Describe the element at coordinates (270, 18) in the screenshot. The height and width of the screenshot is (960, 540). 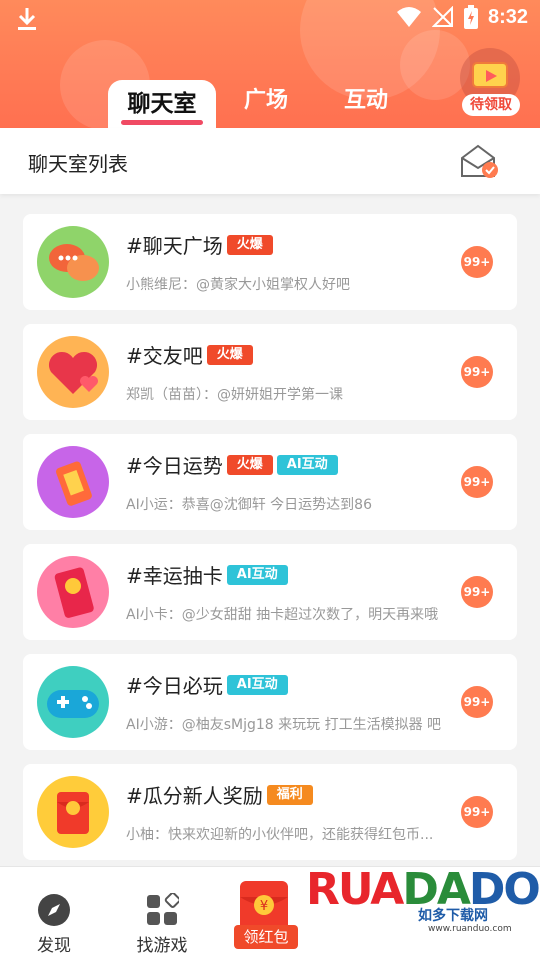
I see `status-bar: 8:32` at that location.